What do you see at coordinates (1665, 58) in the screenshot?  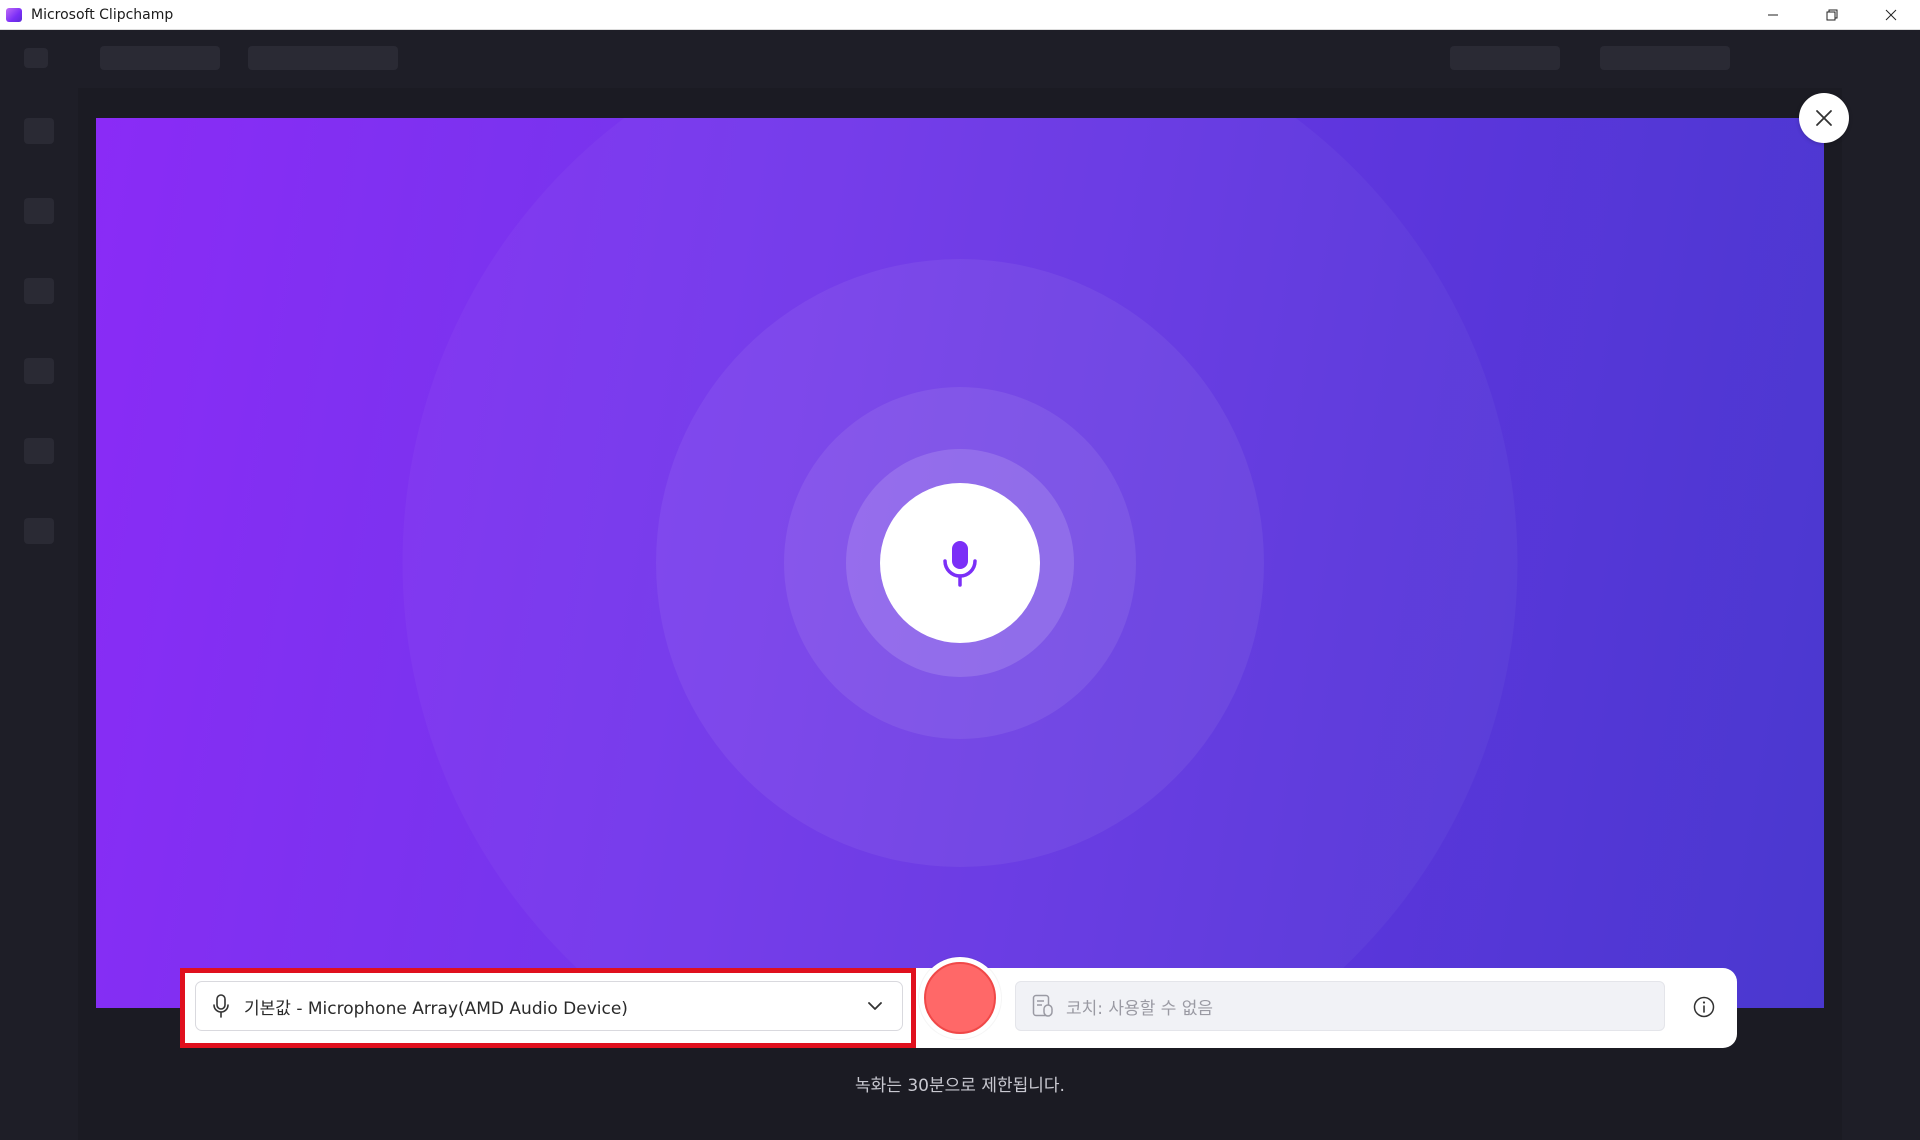 I see `background-export-button` at bounding box center [1665, 58].